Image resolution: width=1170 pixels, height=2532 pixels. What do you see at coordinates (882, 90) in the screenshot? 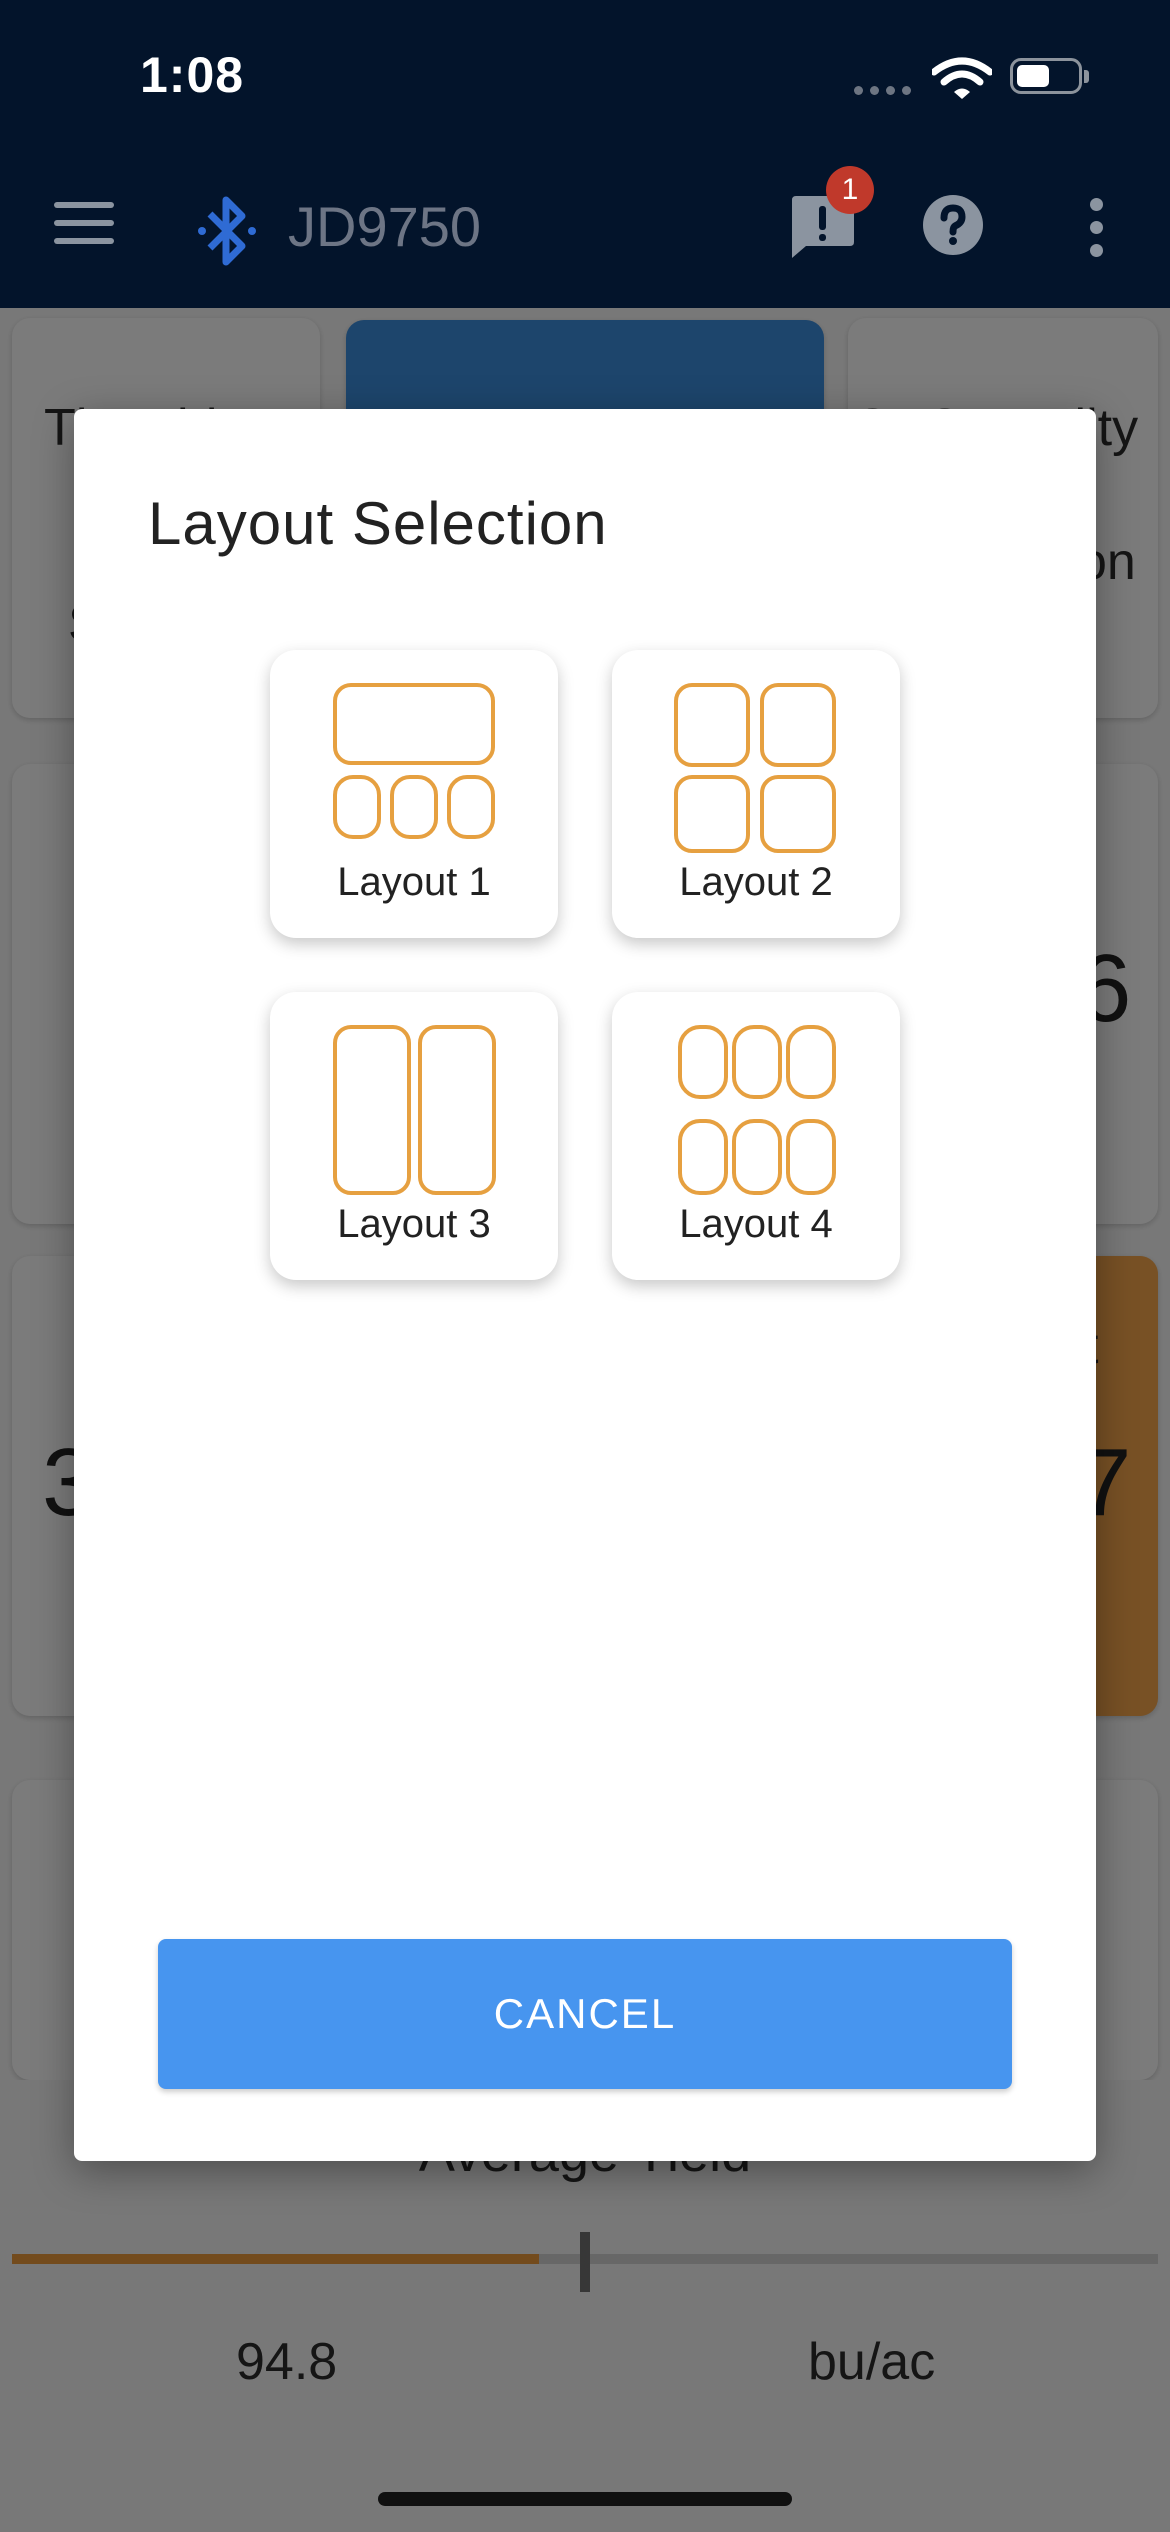
I see `cellular-signal-icon` at bounding box center [882, 90].